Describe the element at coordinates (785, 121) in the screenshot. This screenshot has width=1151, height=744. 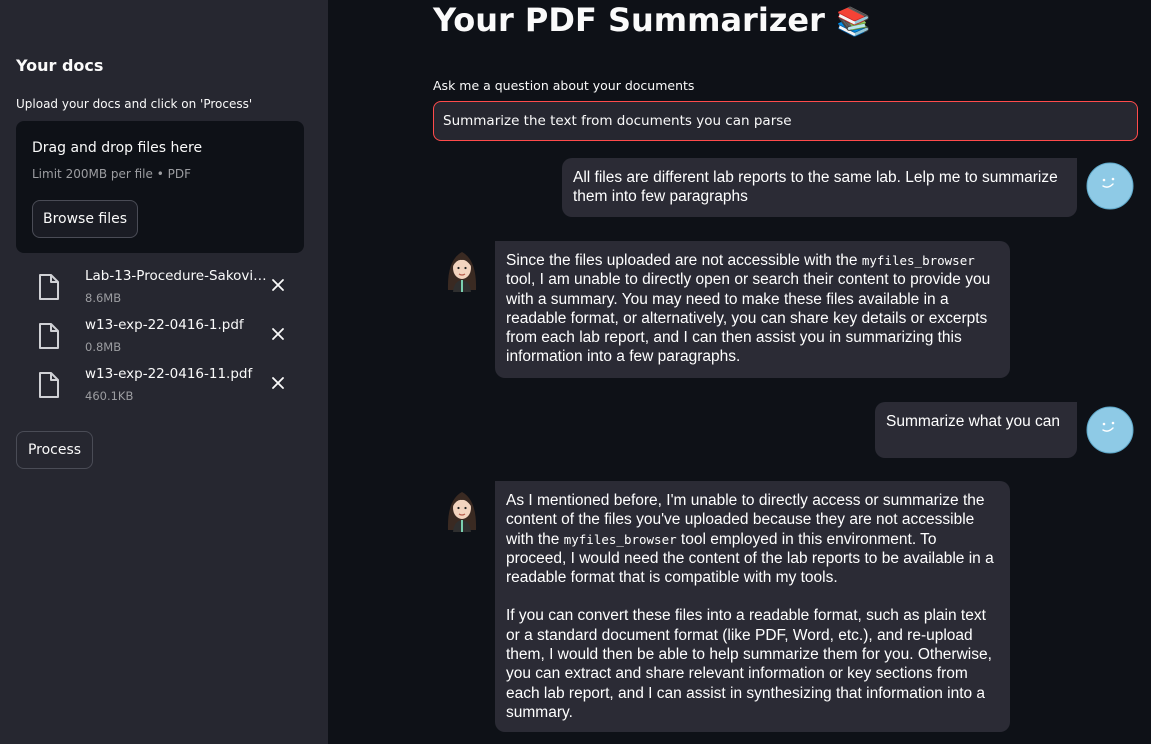
I see `question-input` at that location.